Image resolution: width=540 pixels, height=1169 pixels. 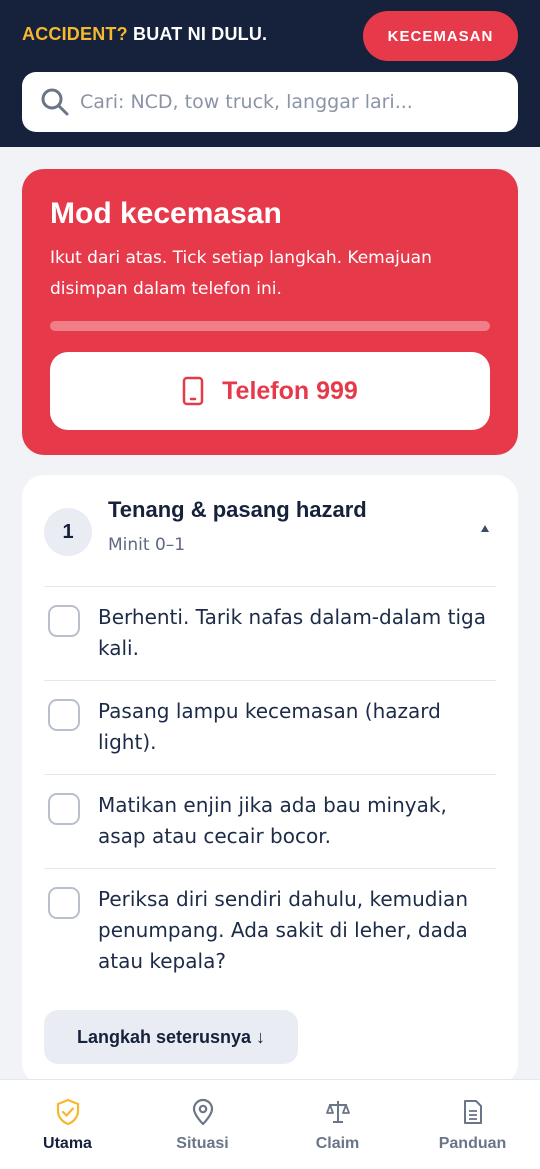 What do you see at coordinates (485, 528) in the screenshot?
I see `collapse-caret-icon` at bounding box center [485, 528].